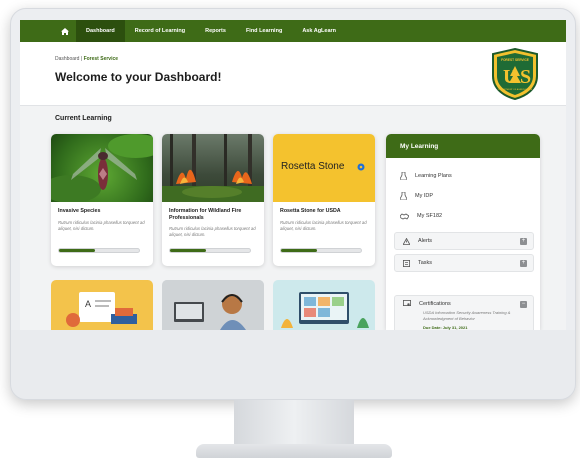  I want to click on logo-letter-s: S, so click(525, 77).